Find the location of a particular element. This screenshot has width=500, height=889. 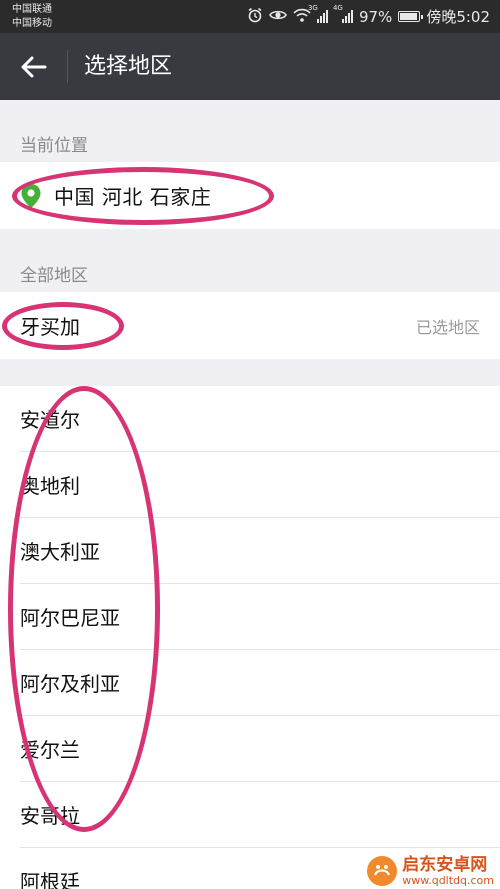

alarm-icon is located at coordinates (255, 17).